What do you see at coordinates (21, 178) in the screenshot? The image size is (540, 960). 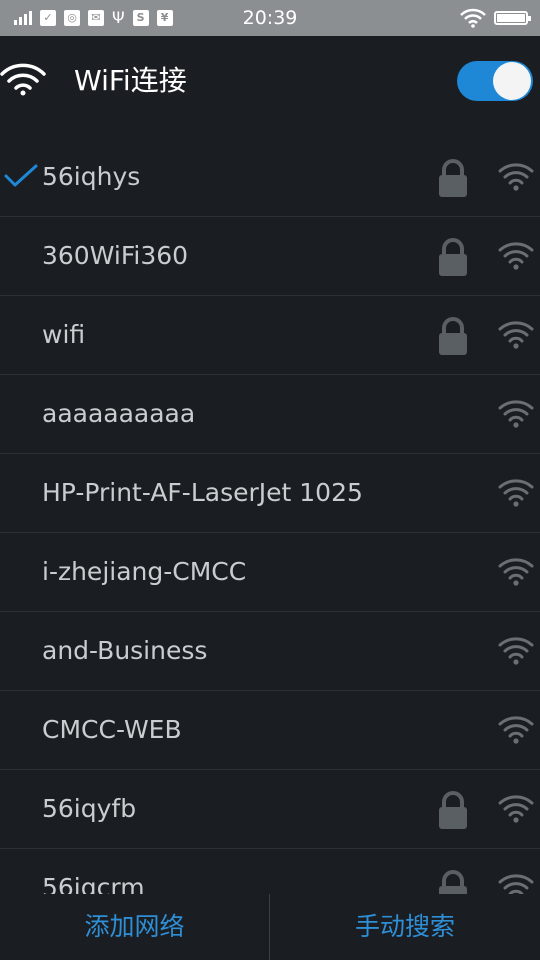 I see `connected-check-icon` at bounding box center [21, 178].